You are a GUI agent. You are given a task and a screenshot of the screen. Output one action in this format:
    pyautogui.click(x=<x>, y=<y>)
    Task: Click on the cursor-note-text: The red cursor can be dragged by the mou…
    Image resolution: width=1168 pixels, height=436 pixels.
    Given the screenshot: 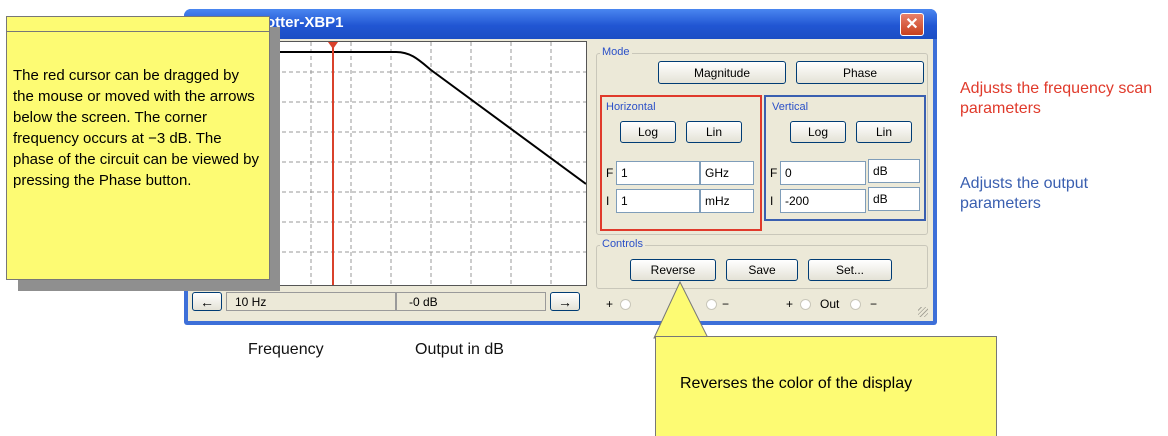 What is the action you would take?
    pyautogui.click(x=136, y=128)
    